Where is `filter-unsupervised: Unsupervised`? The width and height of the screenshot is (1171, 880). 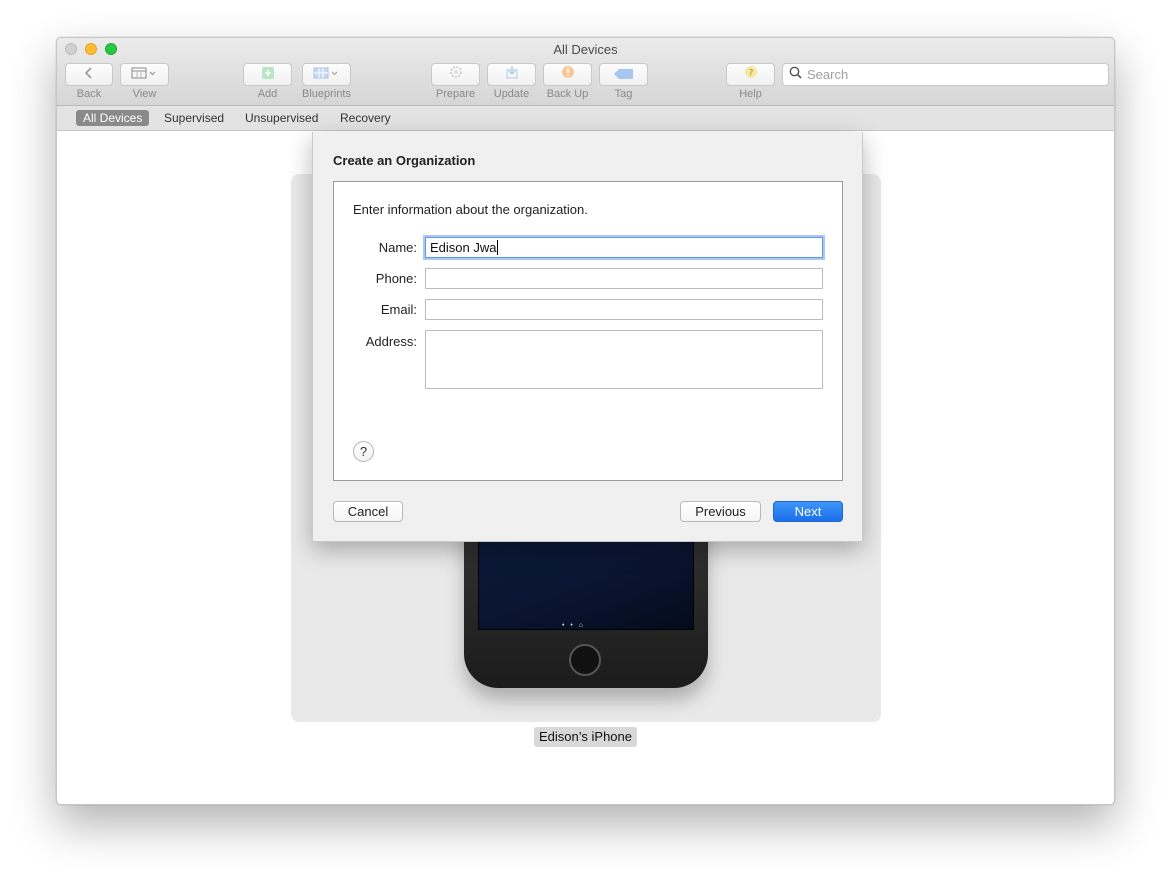 filter-unsupervised: Unsupervised is located at coordinates (281, 118).